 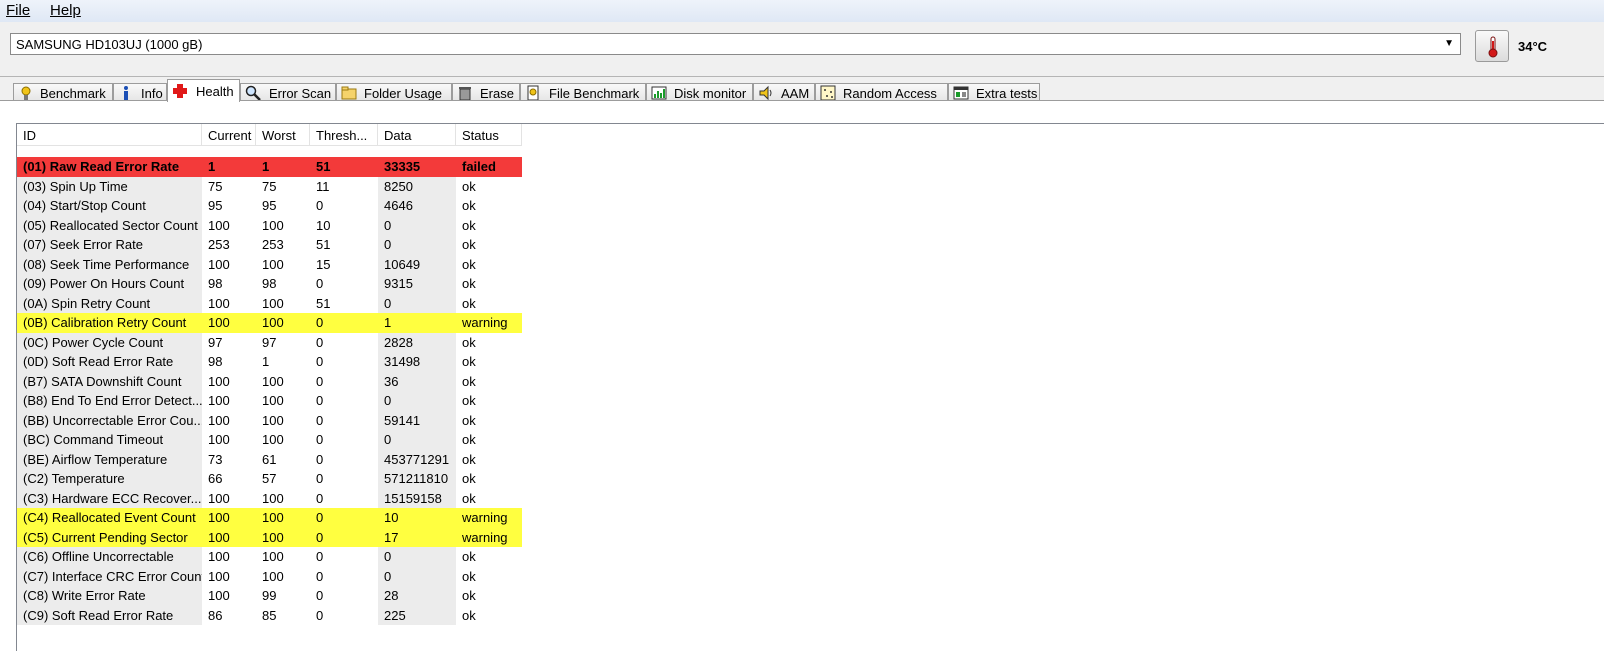 I want to click on table-row: (0C) Power Cycle Count 97 97 0 2828 ok, so click(x=269, y=342).